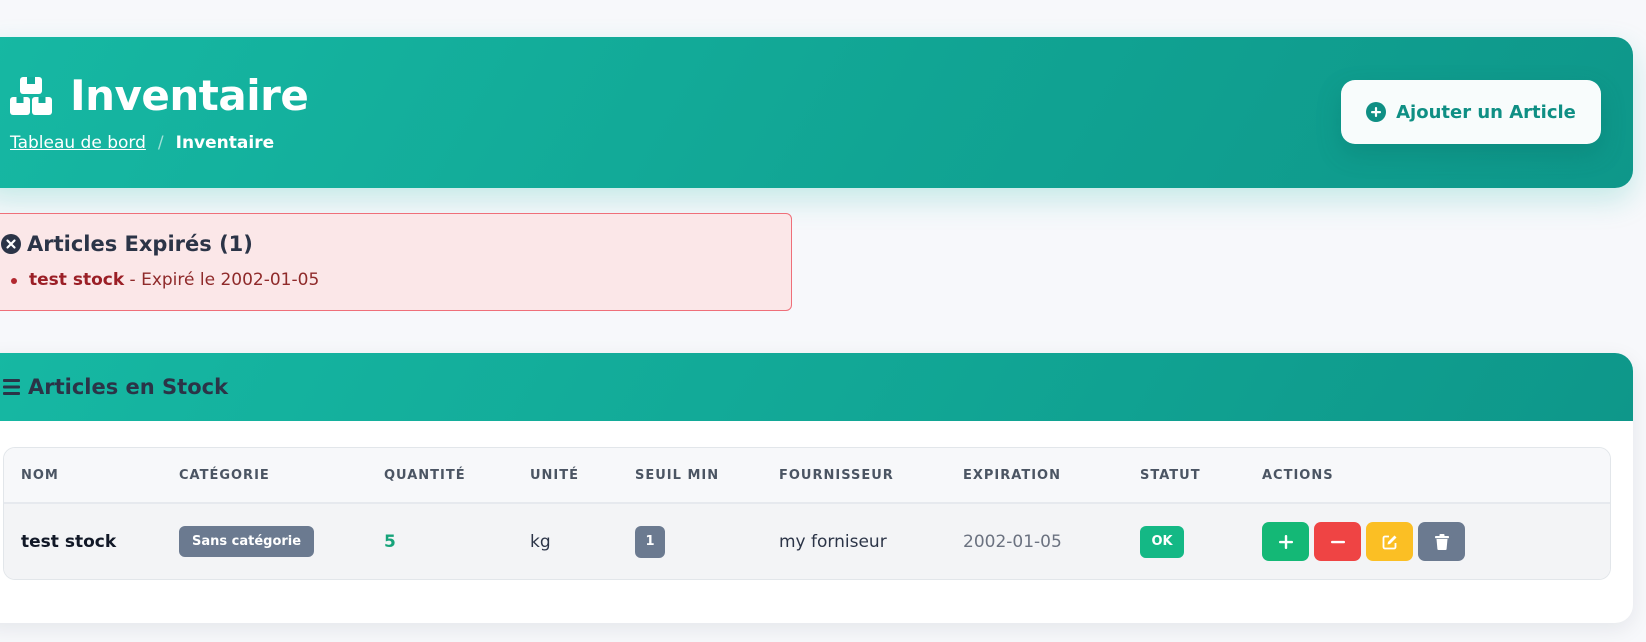  I want to click on x-circle-icon, so click(11, 244).